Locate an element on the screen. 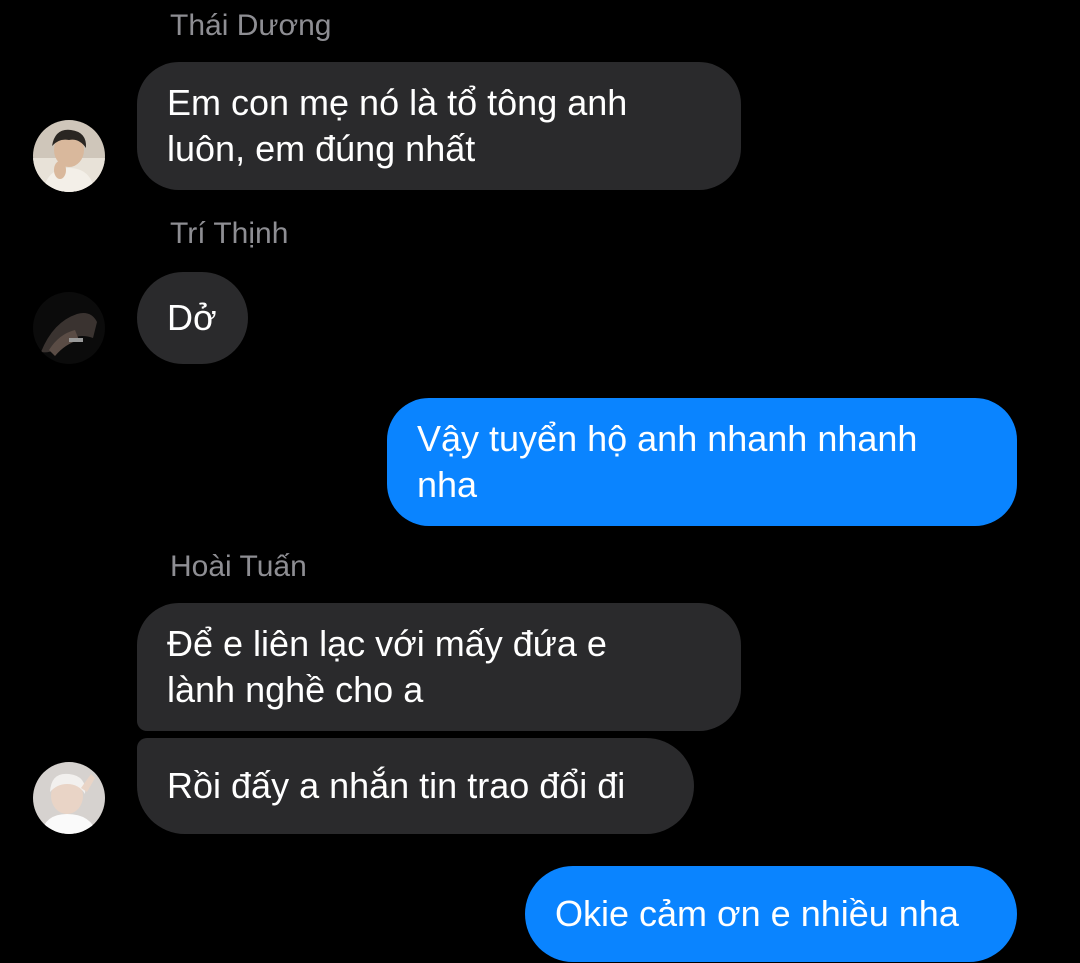 The width and height of the screenshot is (1080, 963). message-bubble: Rồi đấy a nhắn tin trao đổi đi is located at coordinates (415, 786).